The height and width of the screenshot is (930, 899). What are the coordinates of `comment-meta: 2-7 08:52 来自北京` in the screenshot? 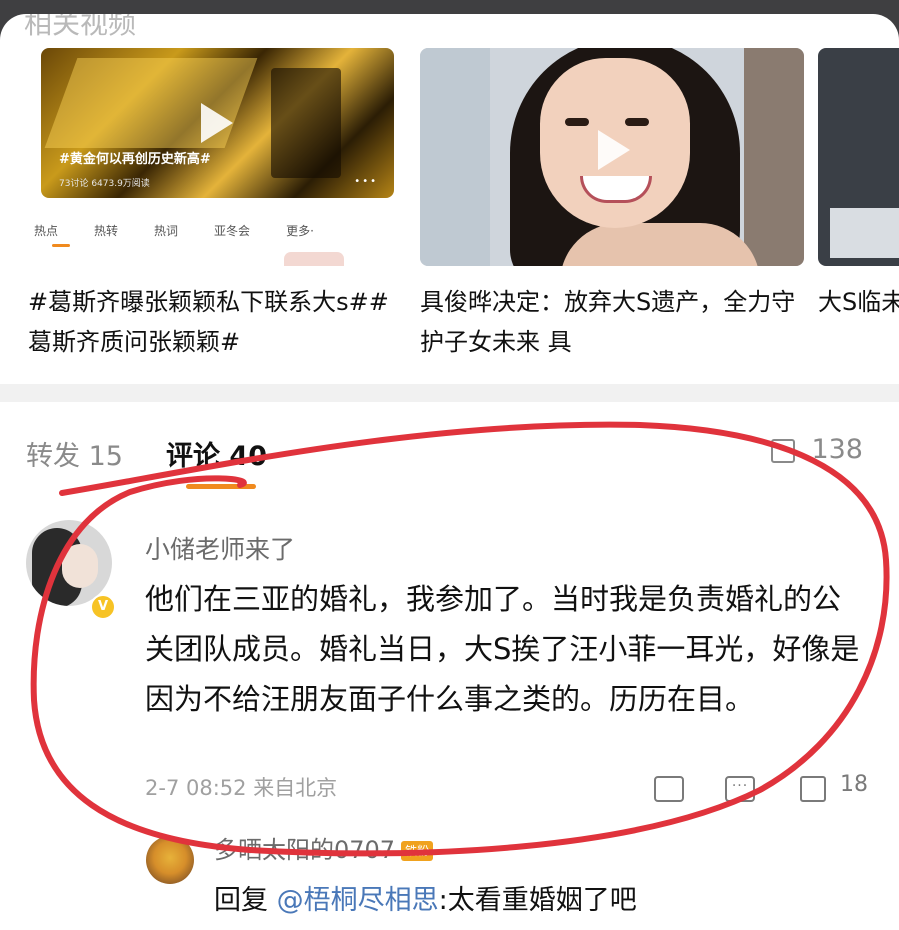 It's located at (241, 787).